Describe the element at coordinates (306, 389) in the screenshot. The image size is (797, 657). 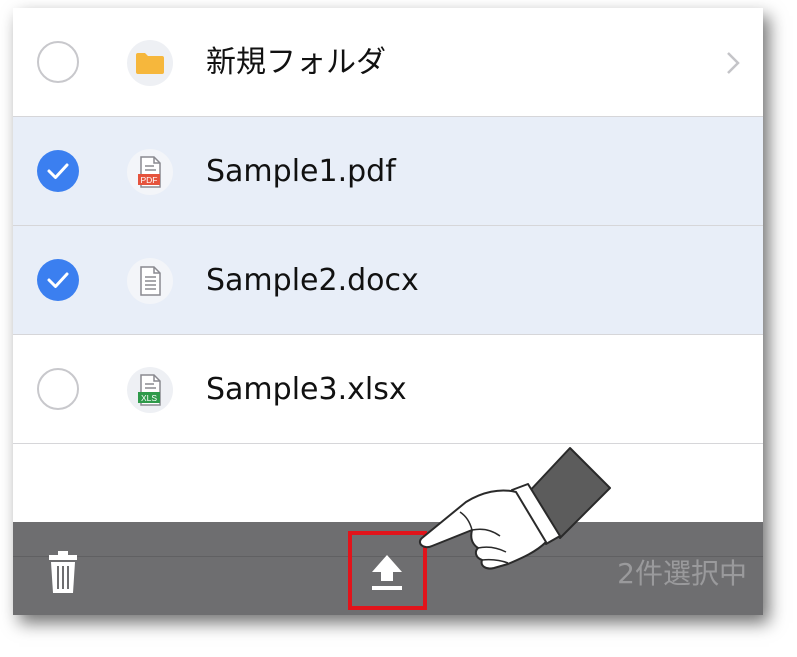
I see `file-name: Sample3.xlsx` at that location.